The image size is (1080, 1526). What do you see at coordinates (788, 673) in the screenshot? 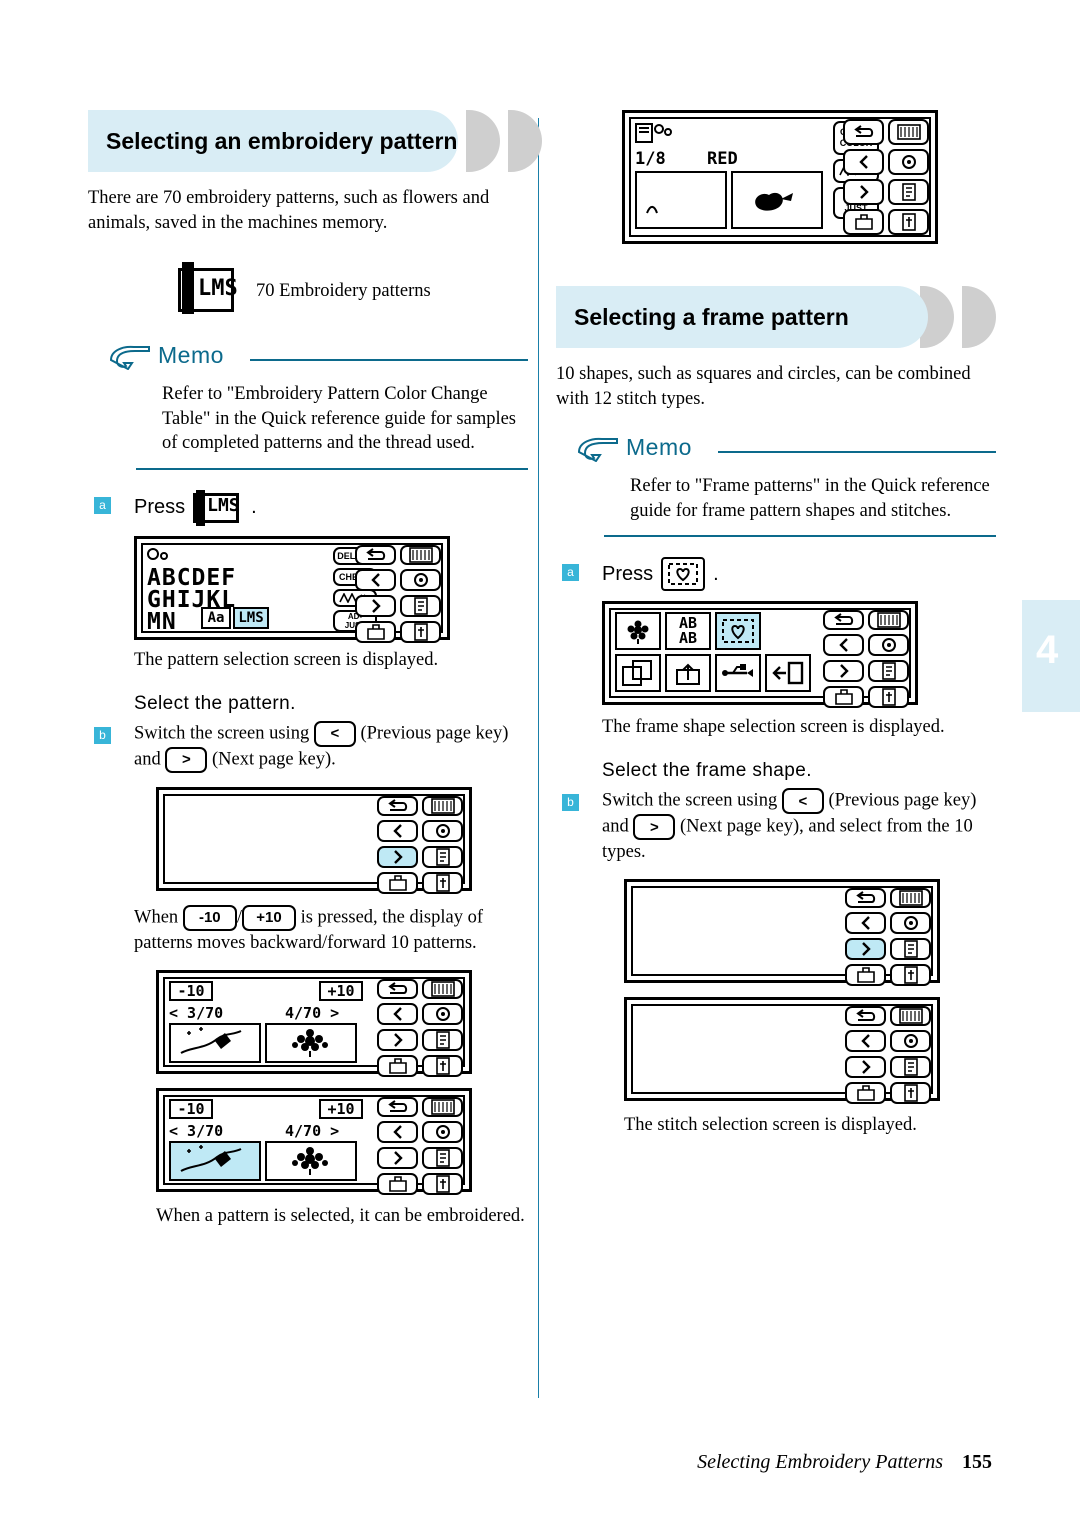
I see `transfer-key` at bounding box center [788, 673].